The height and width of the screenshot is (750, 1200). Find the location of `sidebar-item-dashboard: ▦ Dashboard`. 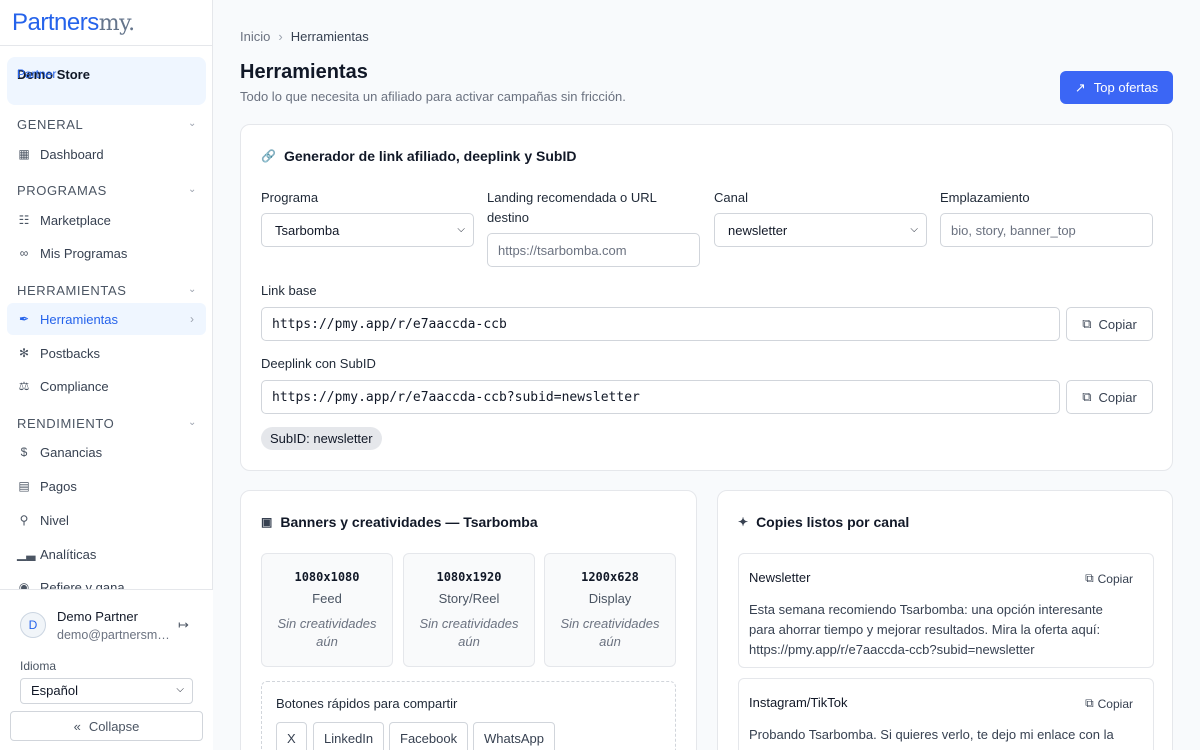

sidebar-item-dashboard: ▦ Dashboard is located at coordinates (106, 154).